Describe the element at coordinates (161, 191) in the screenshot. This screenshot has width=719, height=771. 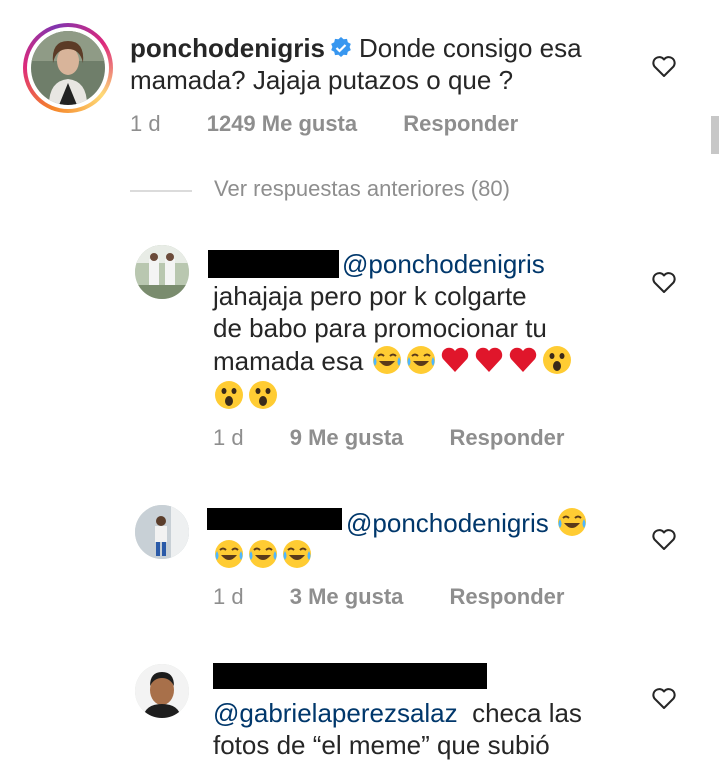
I see `divider` at that location.